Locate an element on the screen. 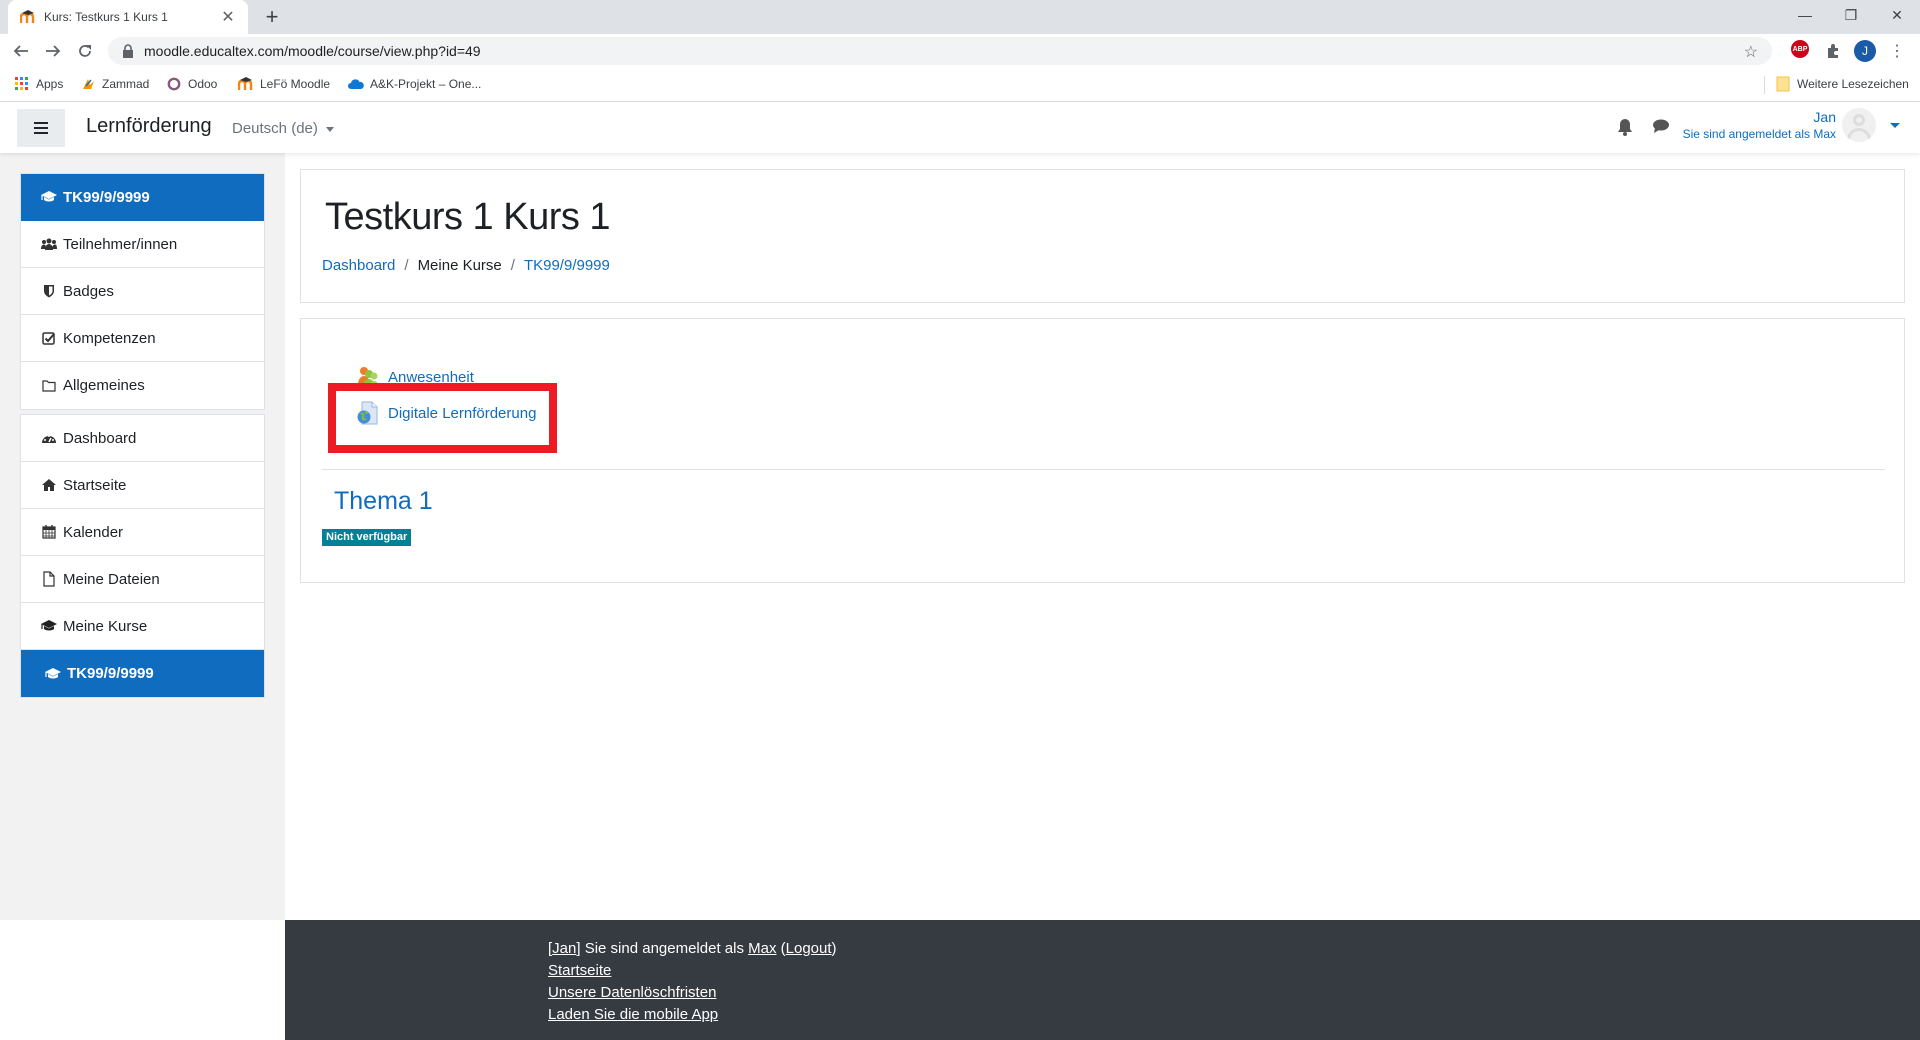 This screenshot has height=1040, width=1920. nav-item-course: TK99/9/9999 is located at coordinates (142, 197).